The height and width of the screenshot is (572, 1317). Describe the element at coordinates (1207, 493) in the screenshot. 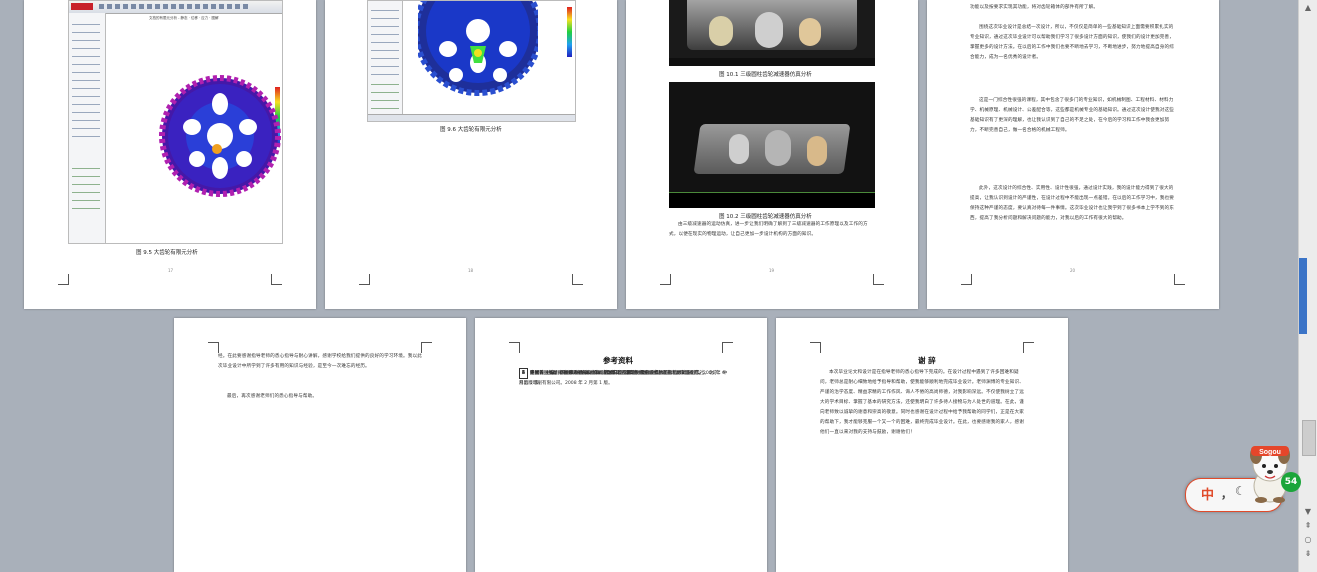

I see `ime-language-toggle: 中` at that location.